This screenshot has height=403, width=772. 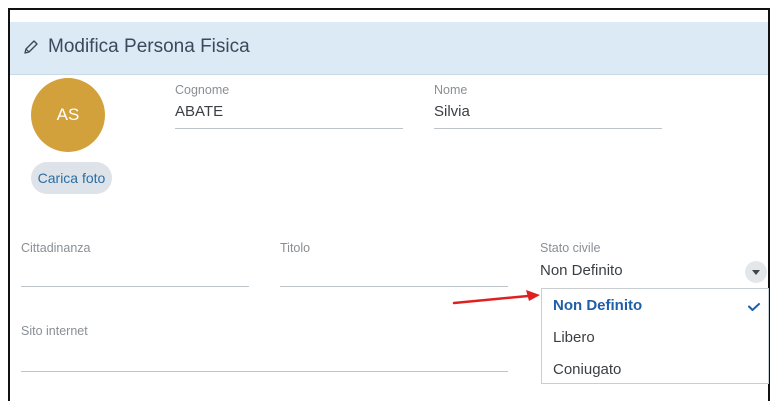 I want to click on stato-civile-select: Stato civile Non Definito, so click(x=654, y=266).